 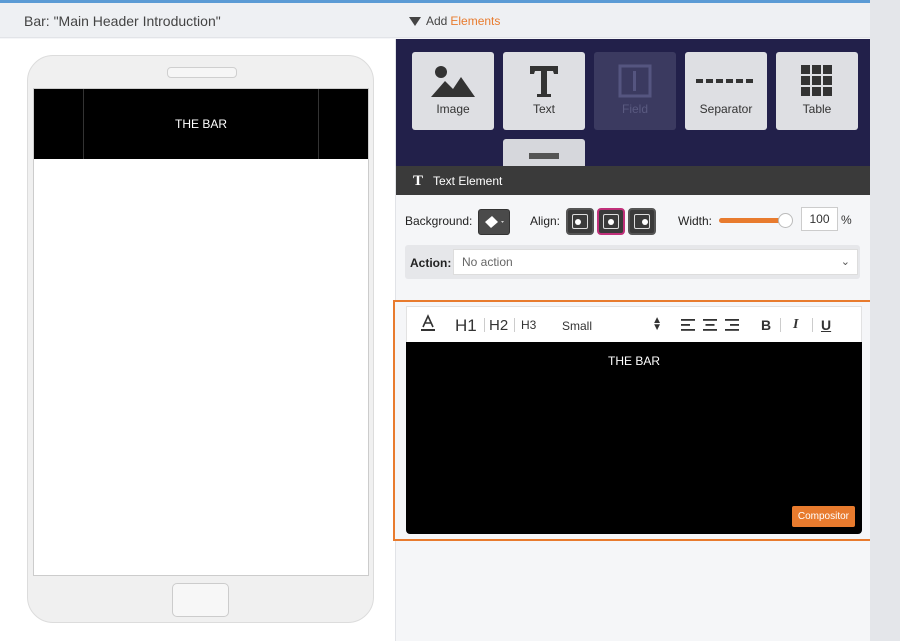 What do you see at coordinates (428, 324) in the screenshot?
I see `text-color-icon` at bounding box center [428, 324].